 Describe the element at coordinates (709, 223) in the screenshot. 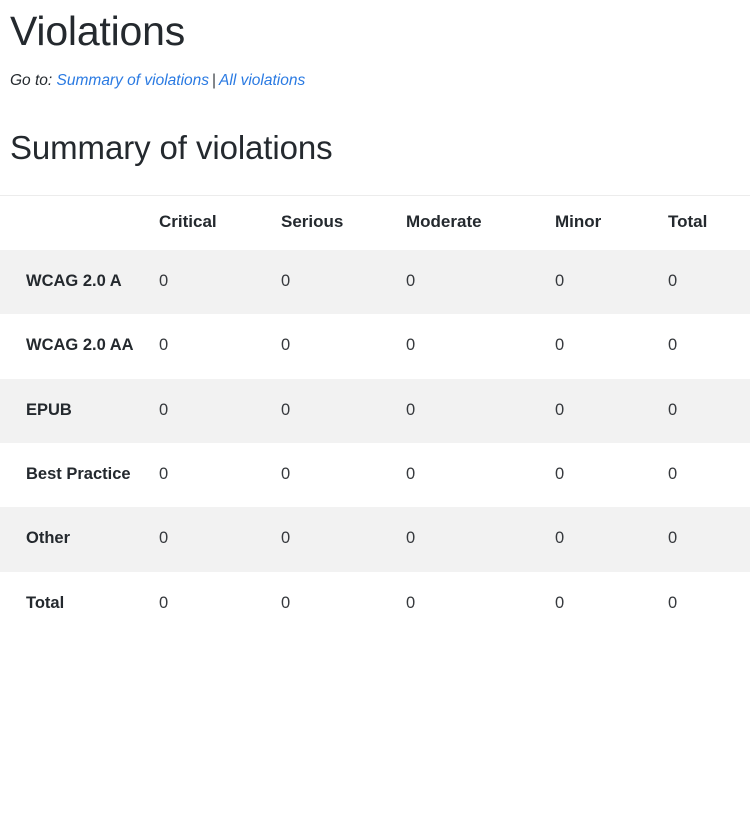

I see `column-header-total: Total` at that location.